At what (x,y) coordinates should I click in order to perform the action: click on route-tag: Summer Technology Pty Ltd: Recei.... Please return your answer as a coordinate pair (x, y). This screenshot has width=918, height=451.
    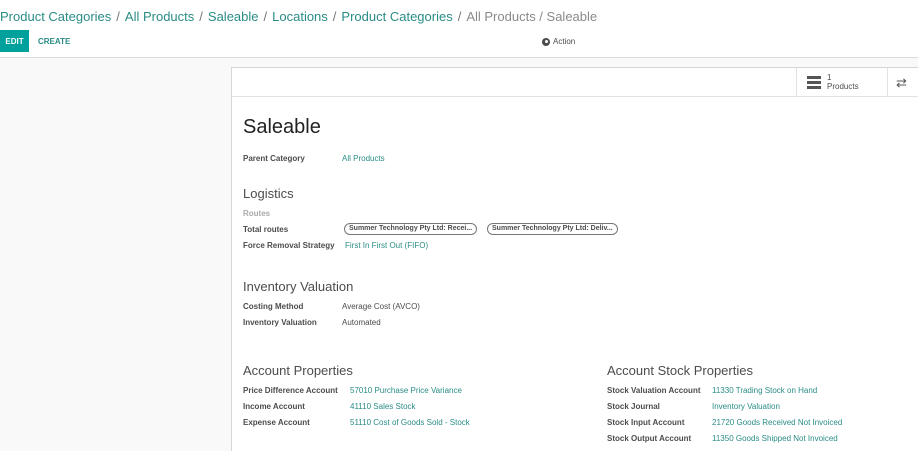
    Looking at the image, I should click on (411, 229).